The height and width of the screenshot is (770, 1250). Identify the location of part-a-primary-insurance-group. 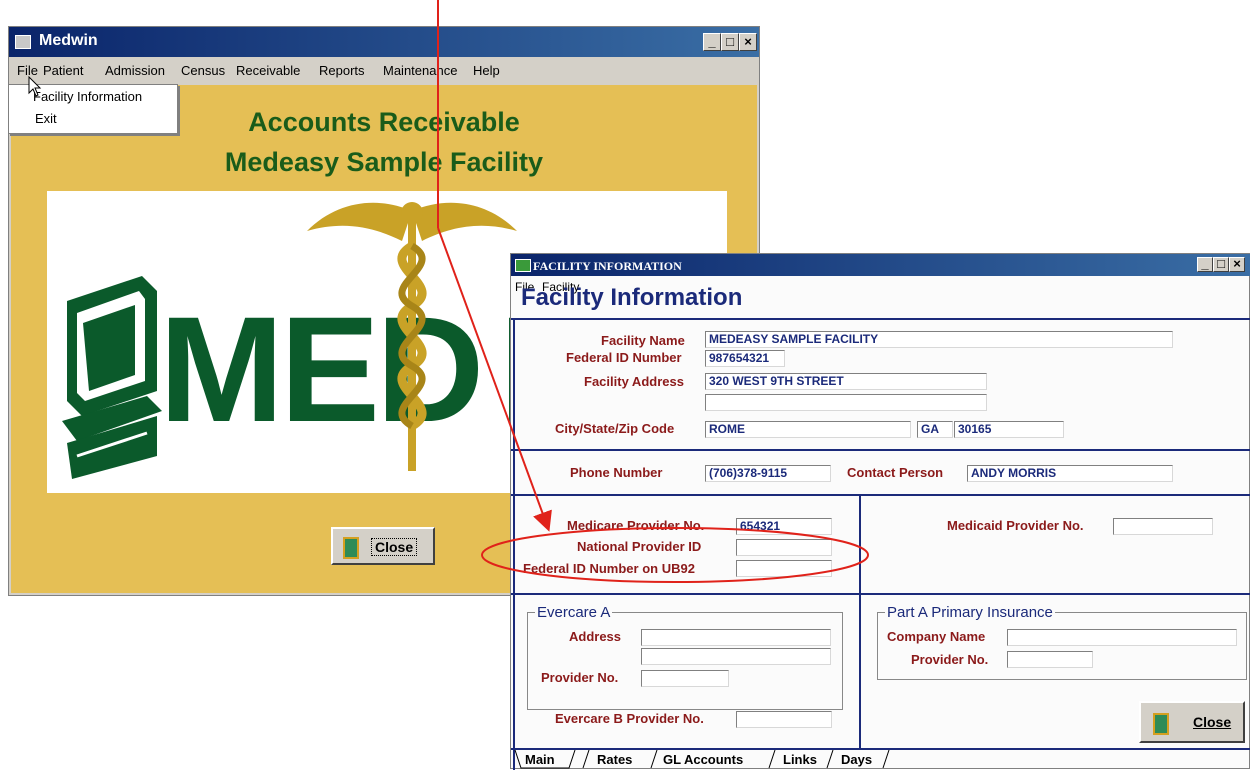
(1062, 646).